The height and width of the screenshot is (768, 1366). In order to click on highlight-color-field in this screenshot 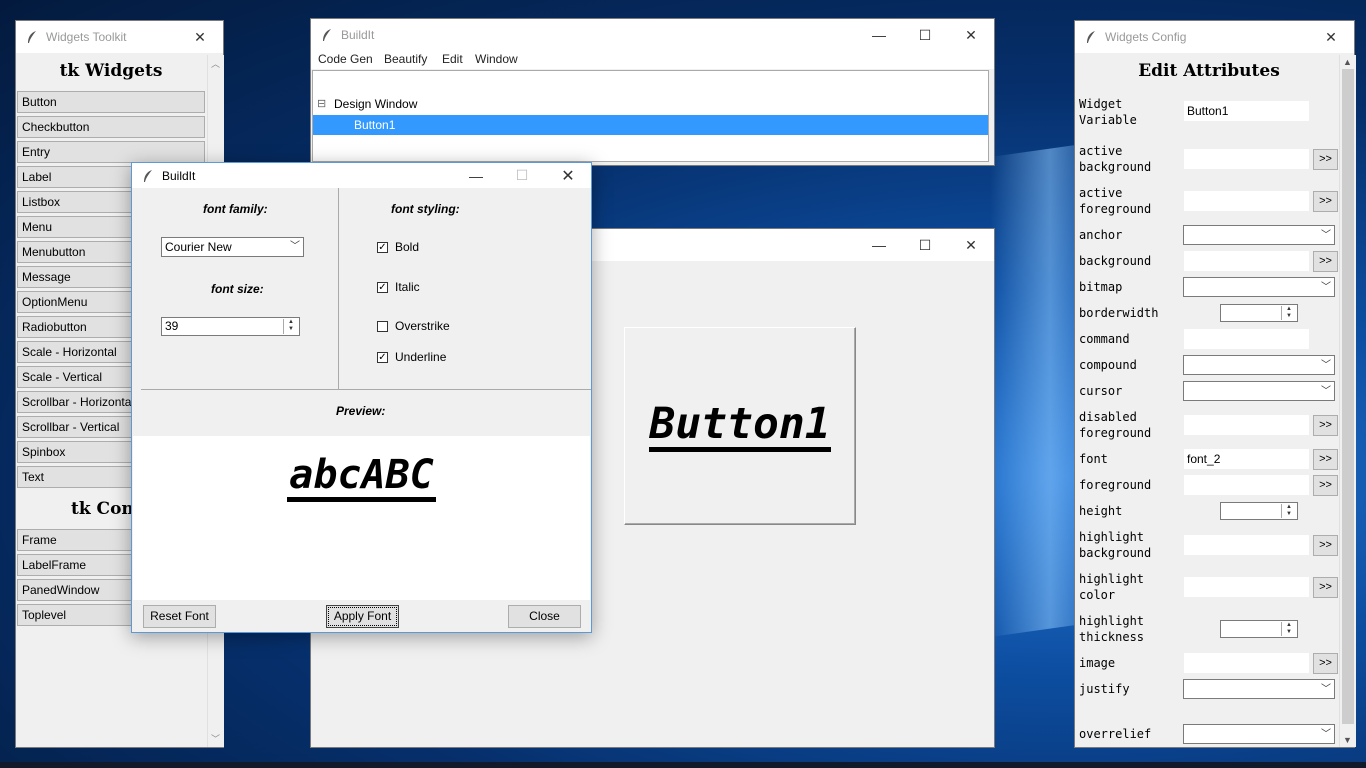, I will do `click(1246, 587)`.